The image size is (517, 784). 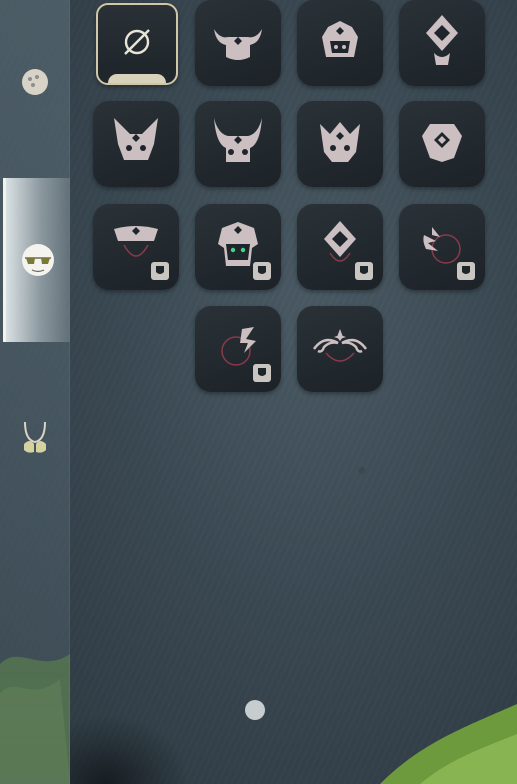 I want to click on glasses-icon, so click(x=38, y=260).